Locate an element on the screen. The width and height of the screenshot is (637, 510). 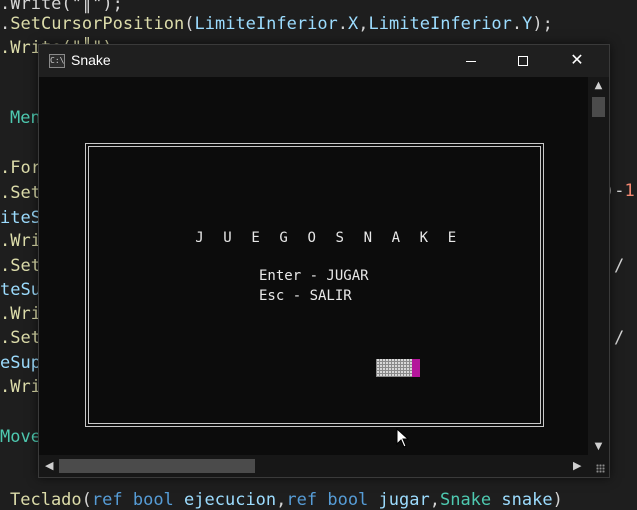
menu-item-exit: Esc - SALIR is located at coordinates (305, 296).